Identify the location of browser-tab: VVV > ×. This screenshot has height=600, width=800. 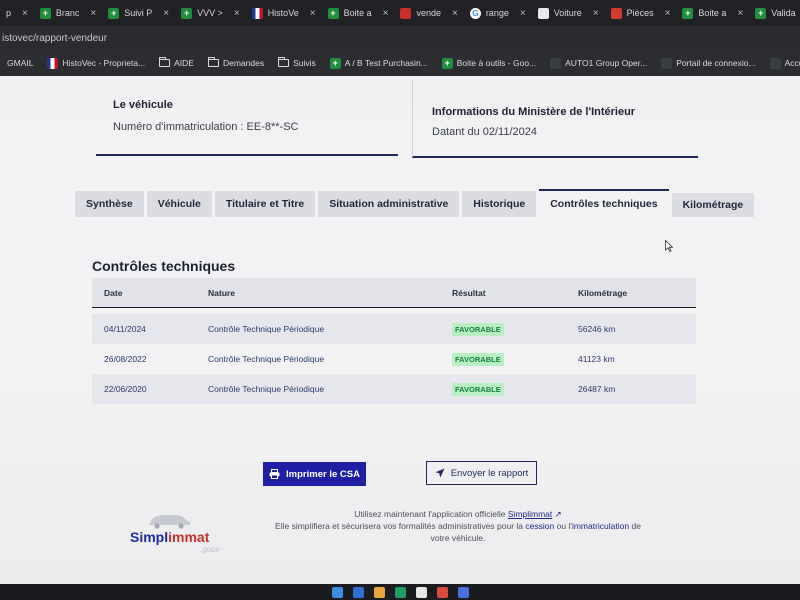
(210, 13).